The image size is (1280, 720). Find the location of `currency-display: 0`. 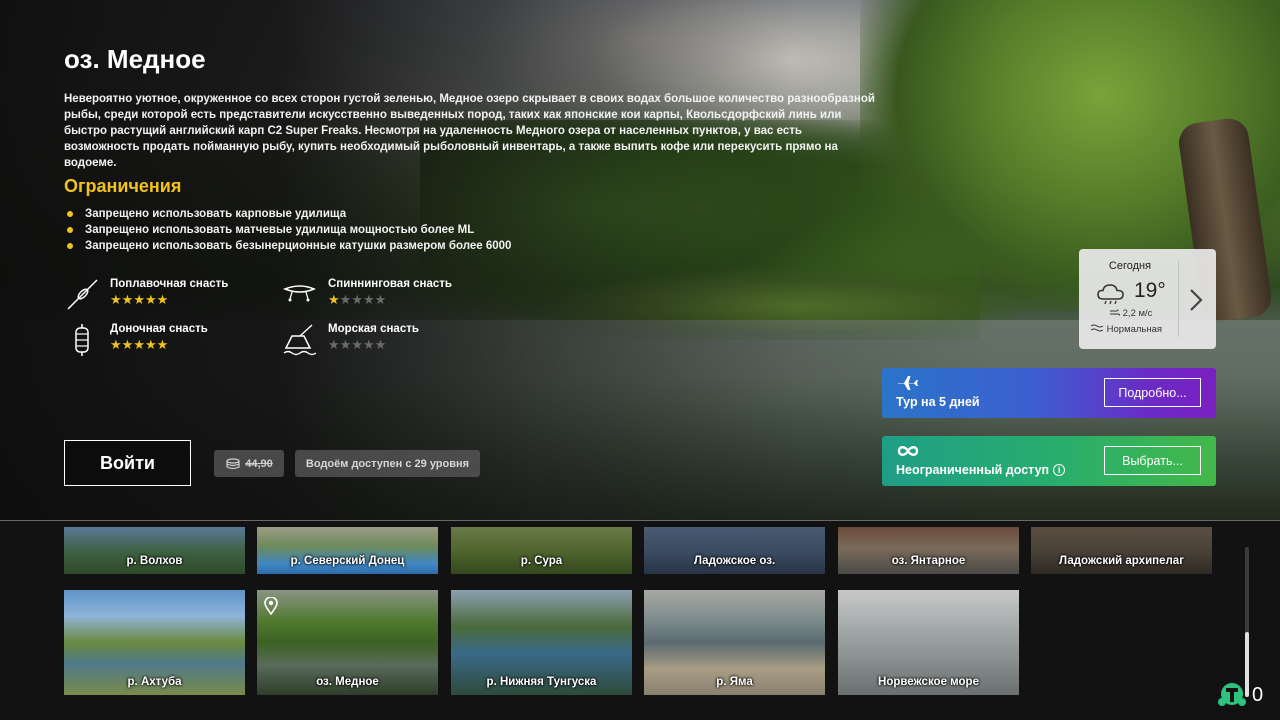

currency-display: 0 is located at coordinates (1248, 696).